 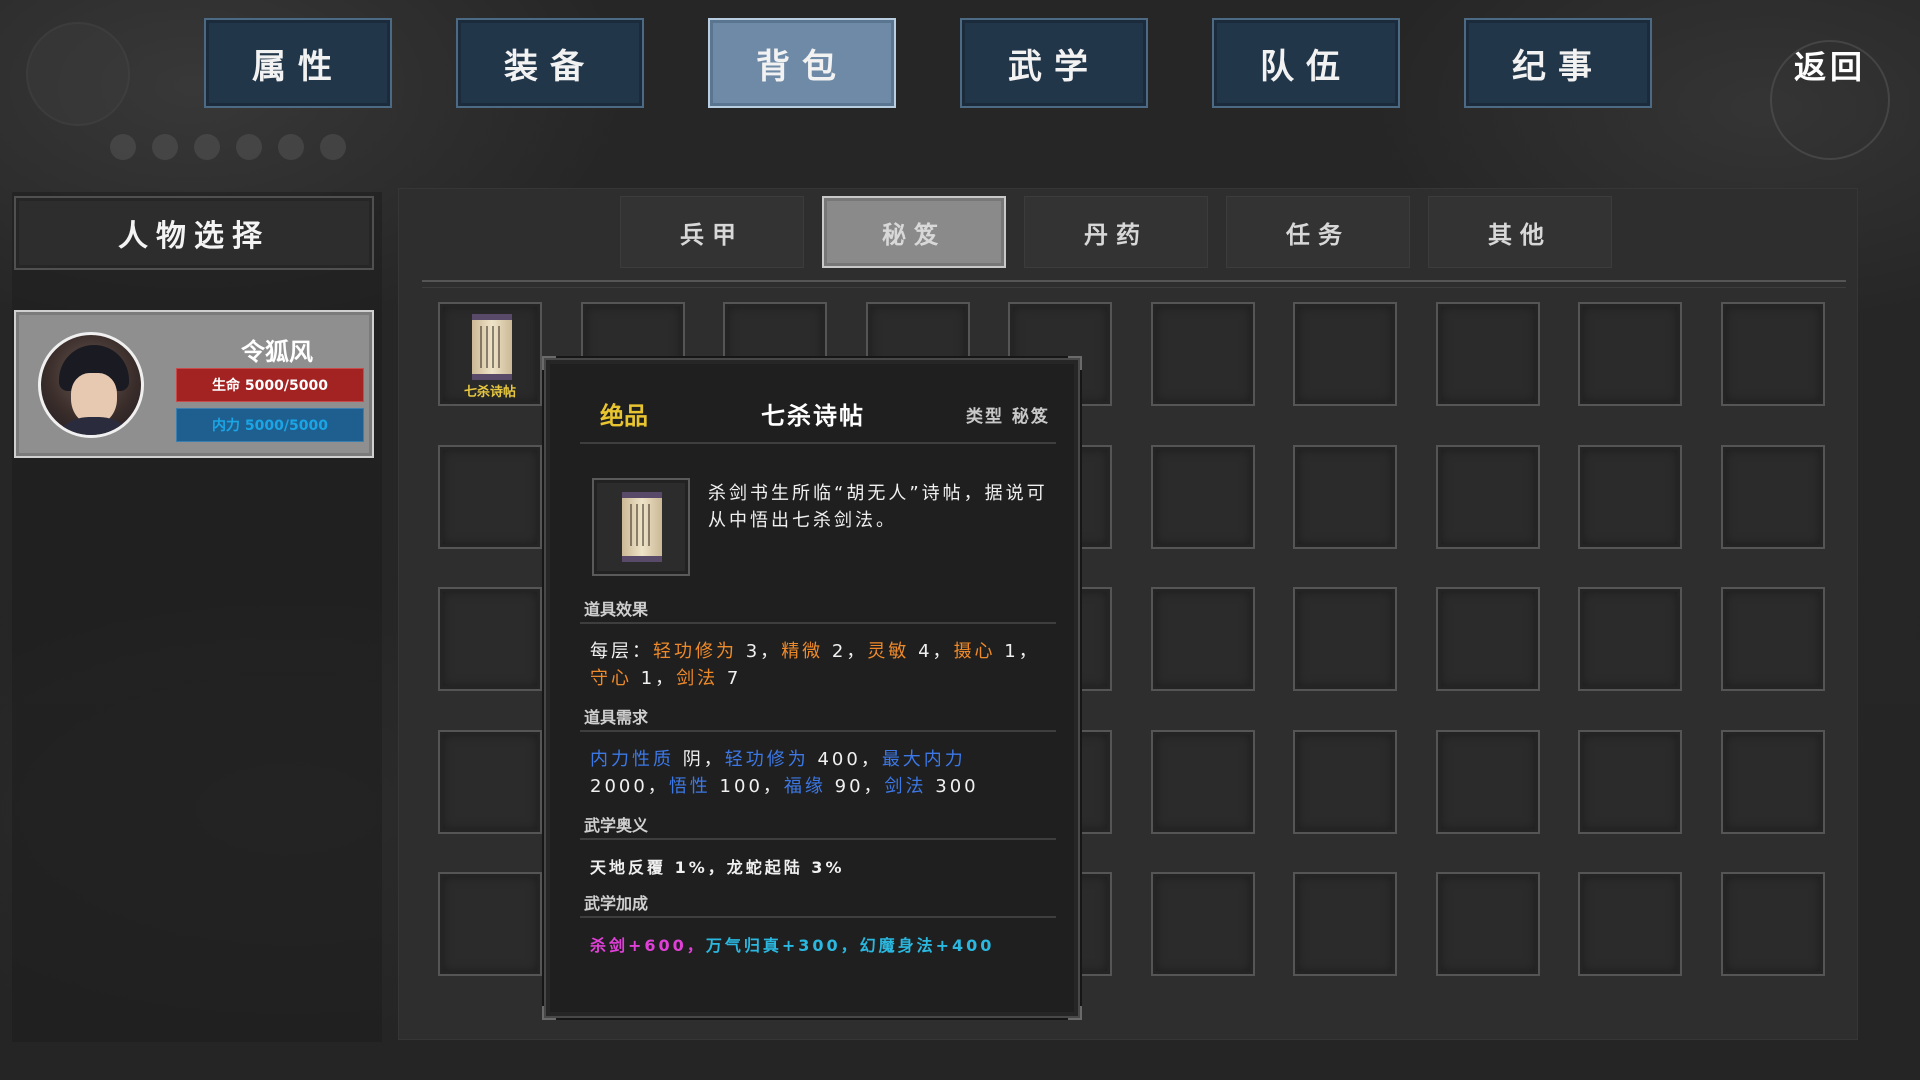 What do you see at coordinates (1830, 66) in the screenshot?
I see `back-button: 返回` at bounding box center [1830, 66].